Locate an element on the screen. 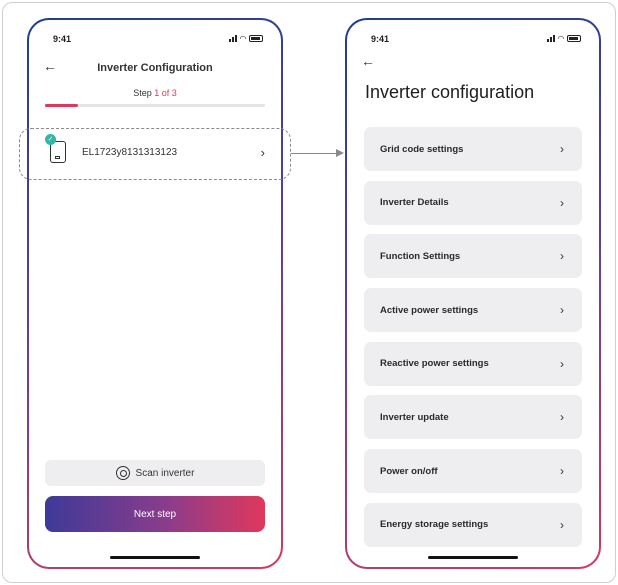 This screenshot has height=585, width=618. menu-item-active-power: Active power settings › is located at coordinates (473, 310).